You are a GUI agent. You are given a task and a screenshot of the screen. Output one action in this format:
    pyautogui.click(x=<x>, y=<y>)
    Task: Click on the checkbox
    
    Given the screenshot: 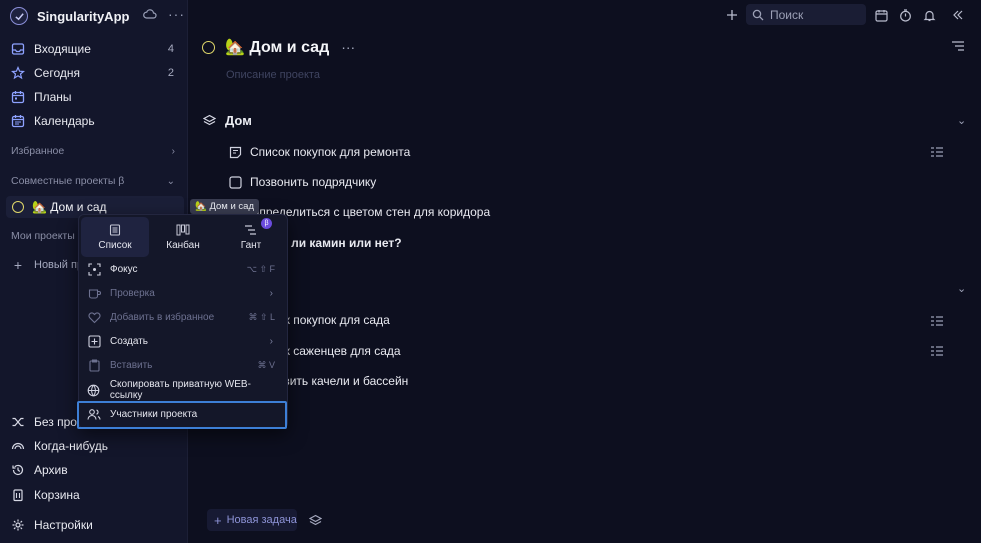 What is the action you would take?
    pyautogui.click(x=235, y=182)
    